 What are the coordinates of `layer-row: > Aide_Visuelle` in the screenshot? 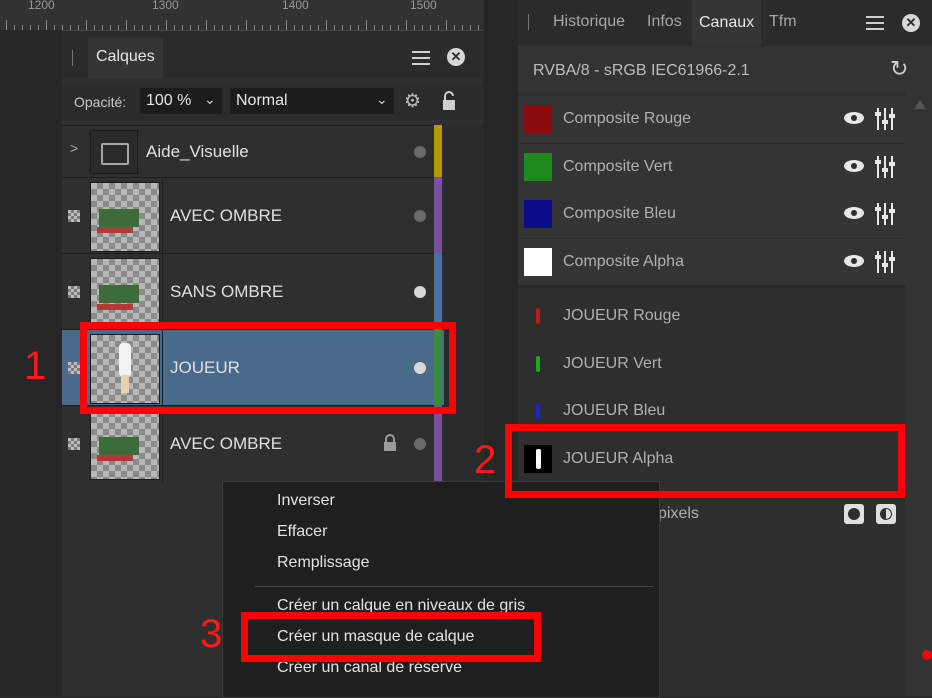 It's located at (253, 151).